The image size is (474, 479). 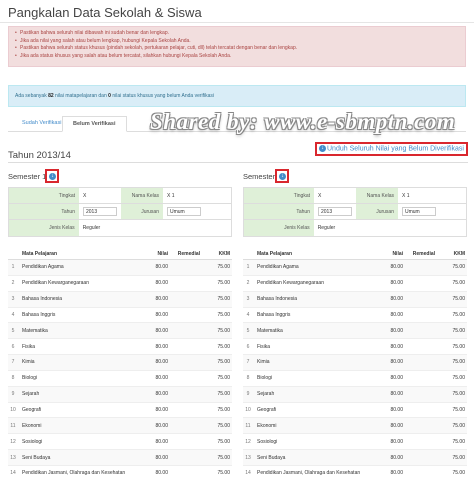 I want to click on table-row: 13 Seni Budaya 80.00 75.00, so click(x=355, y=458).